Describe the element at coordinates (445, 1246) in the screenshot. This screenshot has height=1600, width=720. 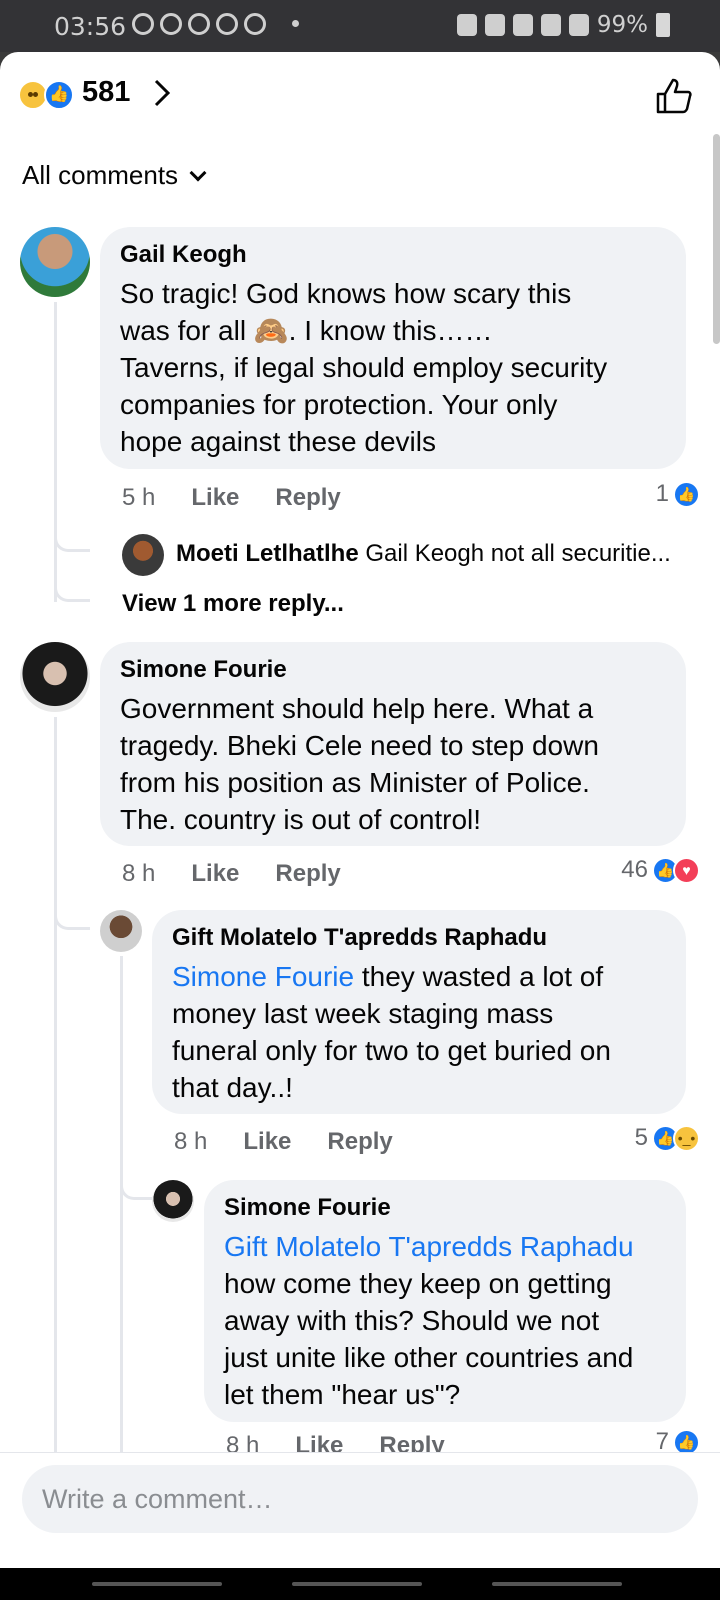
I see `mention-link: Gift Molatelo T'apredds Raphadu` at that location.